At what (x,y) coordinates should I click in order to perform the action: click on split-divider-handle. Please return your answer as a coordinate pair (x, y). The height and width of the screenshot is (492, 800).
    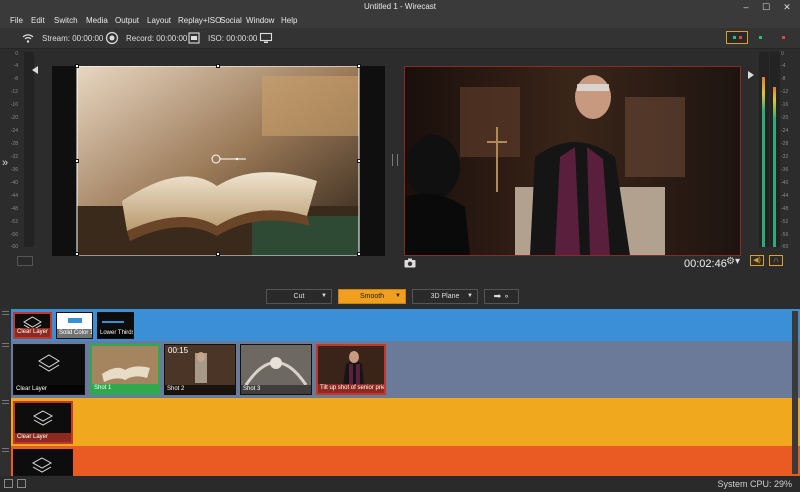
    Looking at the image, I should click on (395, 160).